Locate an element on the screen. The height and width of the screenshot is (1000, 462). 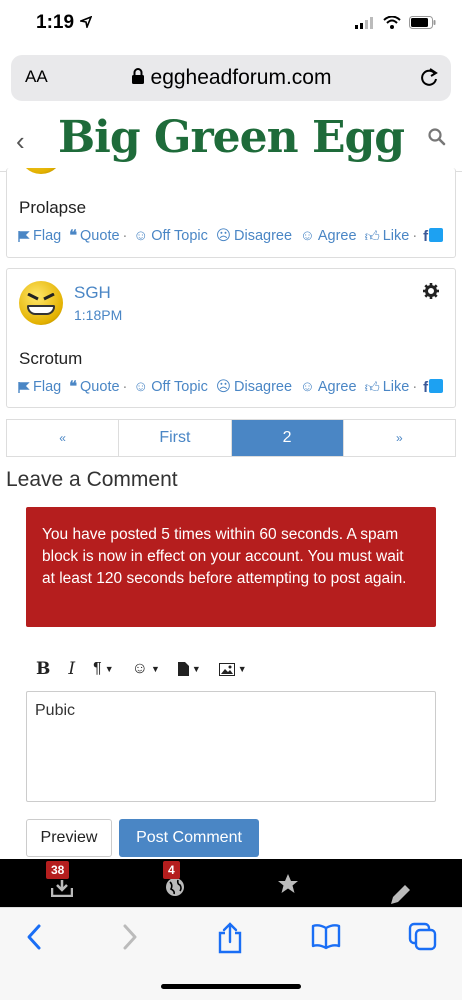
comment-date: 1:18PM is located at coordinates (98, 315).